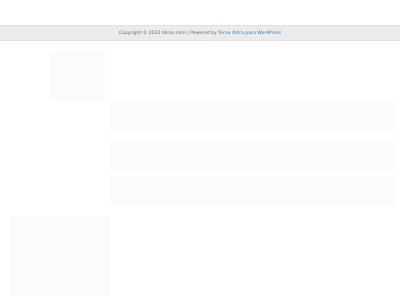 This screenshot has height=300, width=400. What do you see at coordinates (249, 33) in the screenshot?
I see `theme-link: Tema Astra para WordPress` at bounding box center [249, 33].